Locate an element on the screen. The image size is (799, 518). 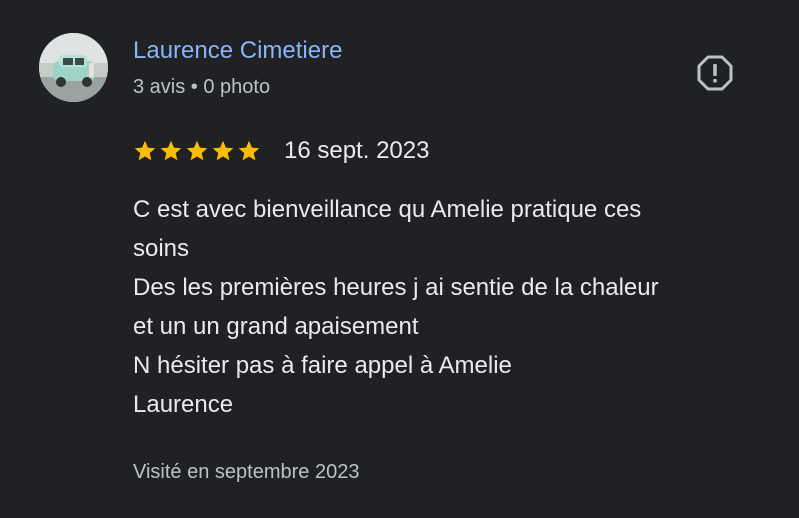
star-rating is located at coordinates (197, 151).